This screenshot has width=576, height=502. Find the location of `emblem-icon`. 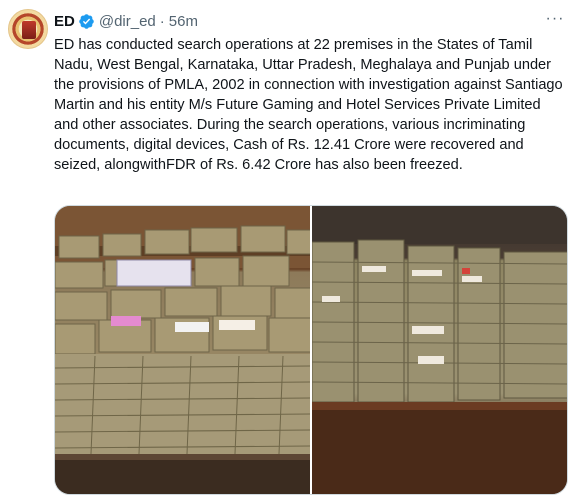

emblem-icon is located at coordinates (29, 30).